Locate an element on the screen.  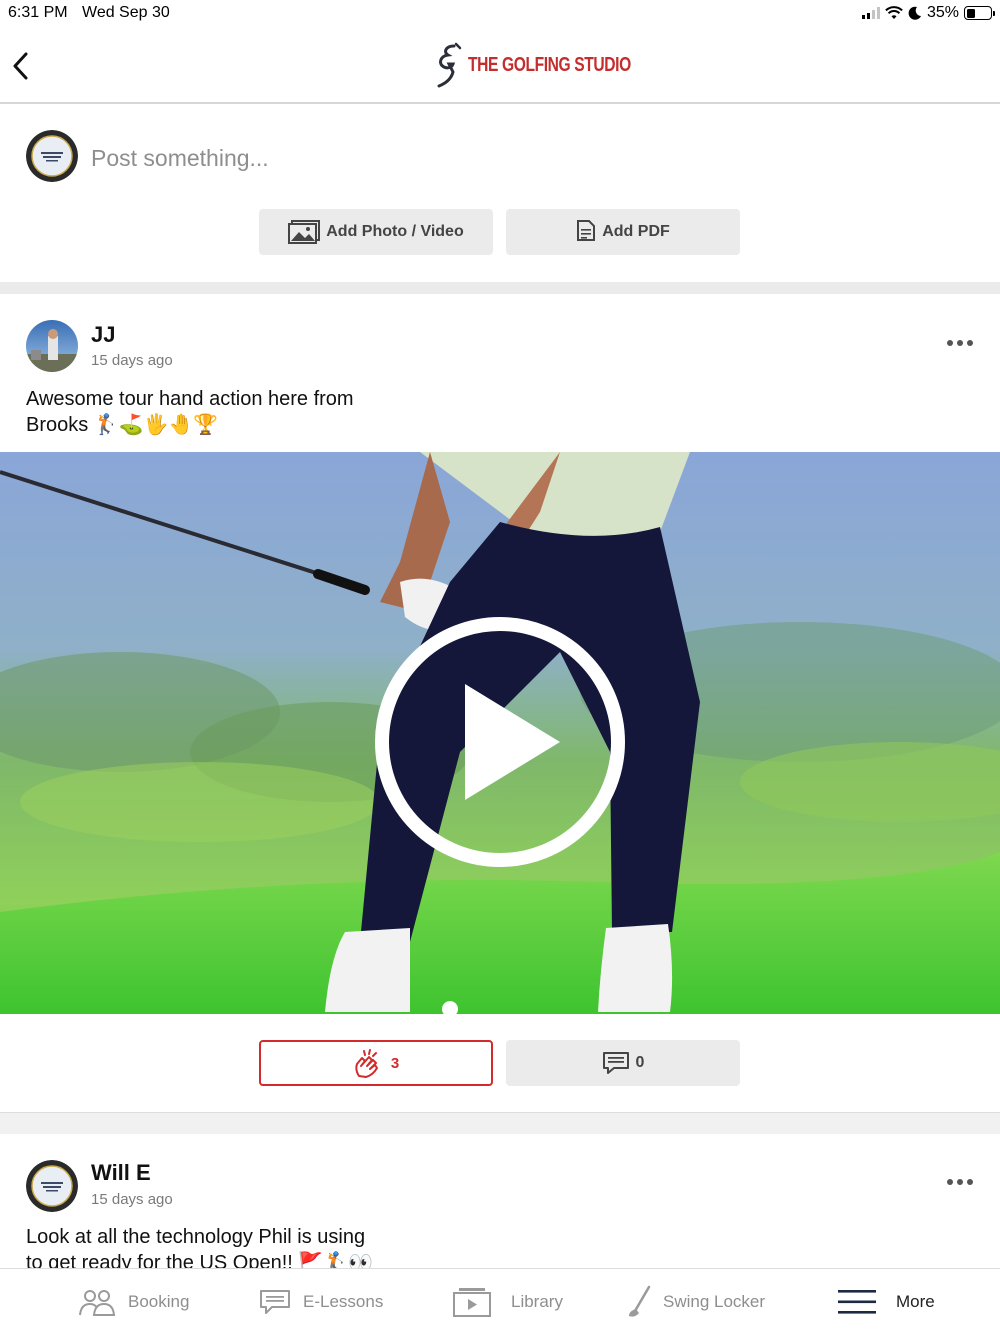
hamburger-menu-icon is located at coordinates (857, 1302).